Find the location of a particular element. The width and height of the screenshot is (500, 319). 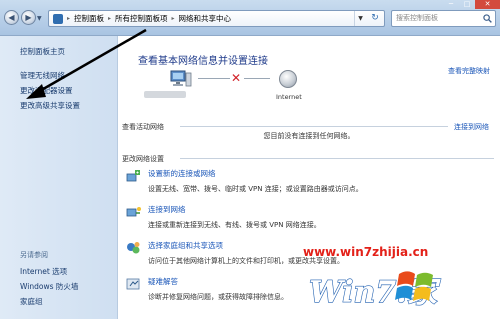

refresh-icon: ↻ is located at coordinates (375, 18).